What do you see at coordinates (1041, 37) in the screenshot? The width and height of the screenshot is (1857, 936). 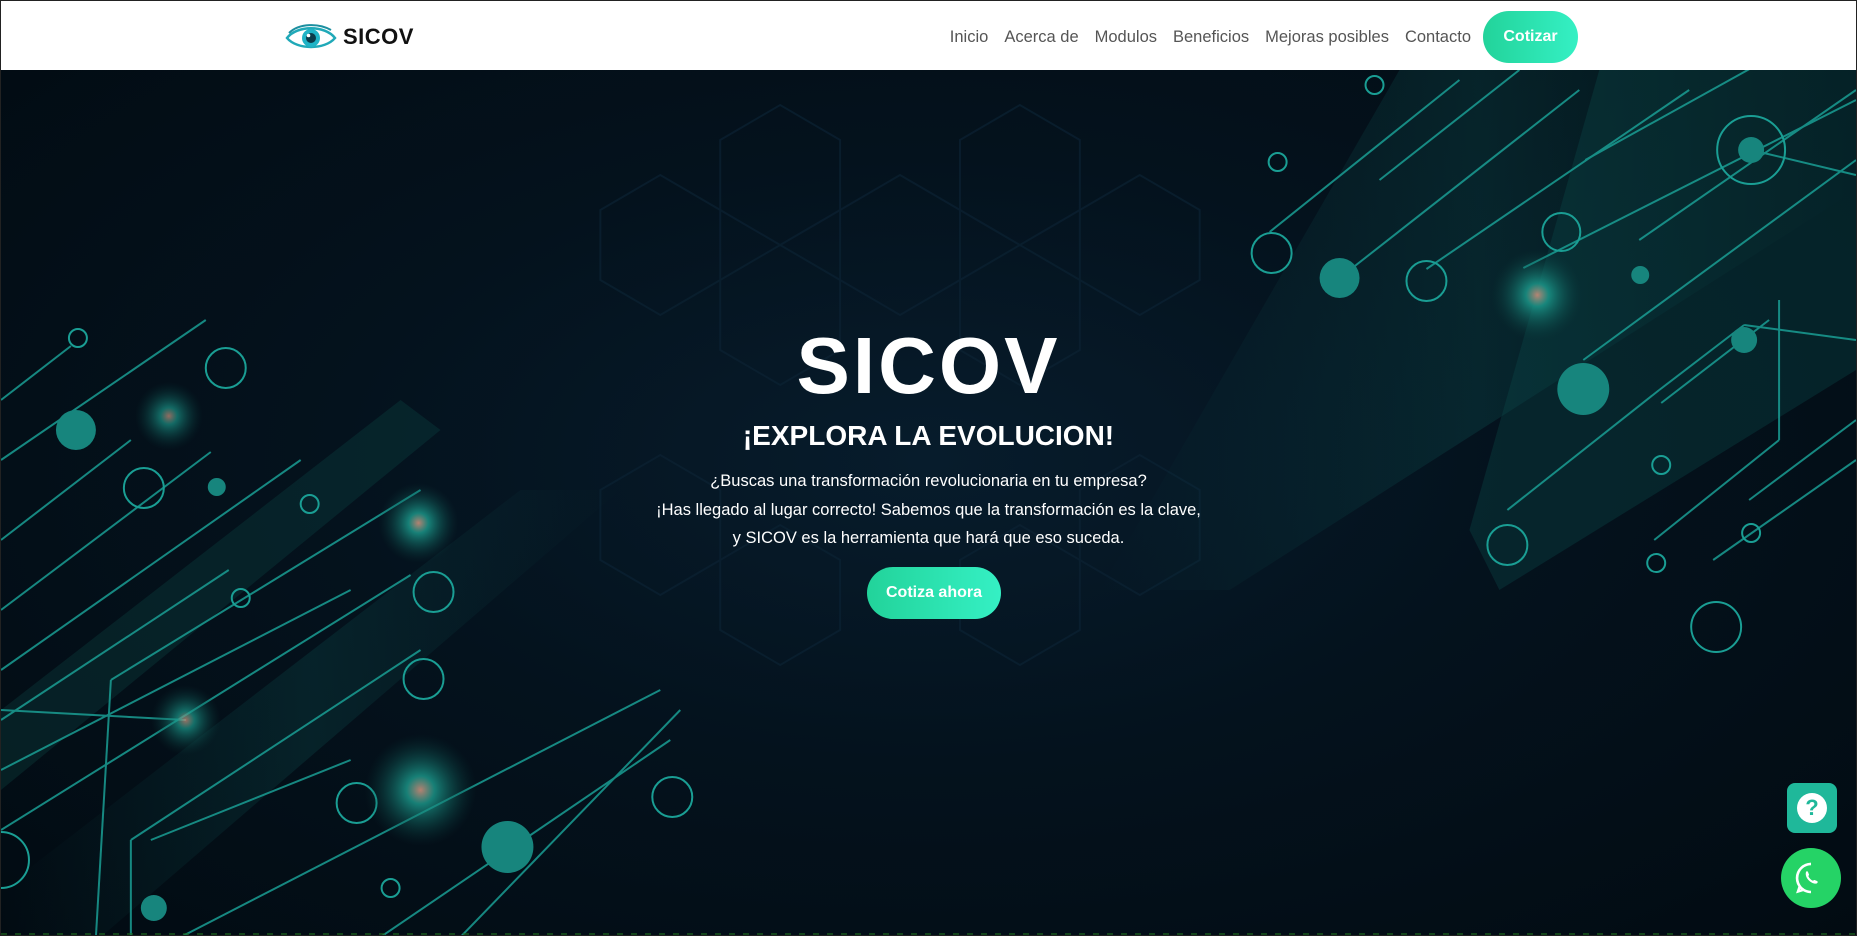 I see `nav-link-acerca: Acerca de` at bounding box center [1041, 37].